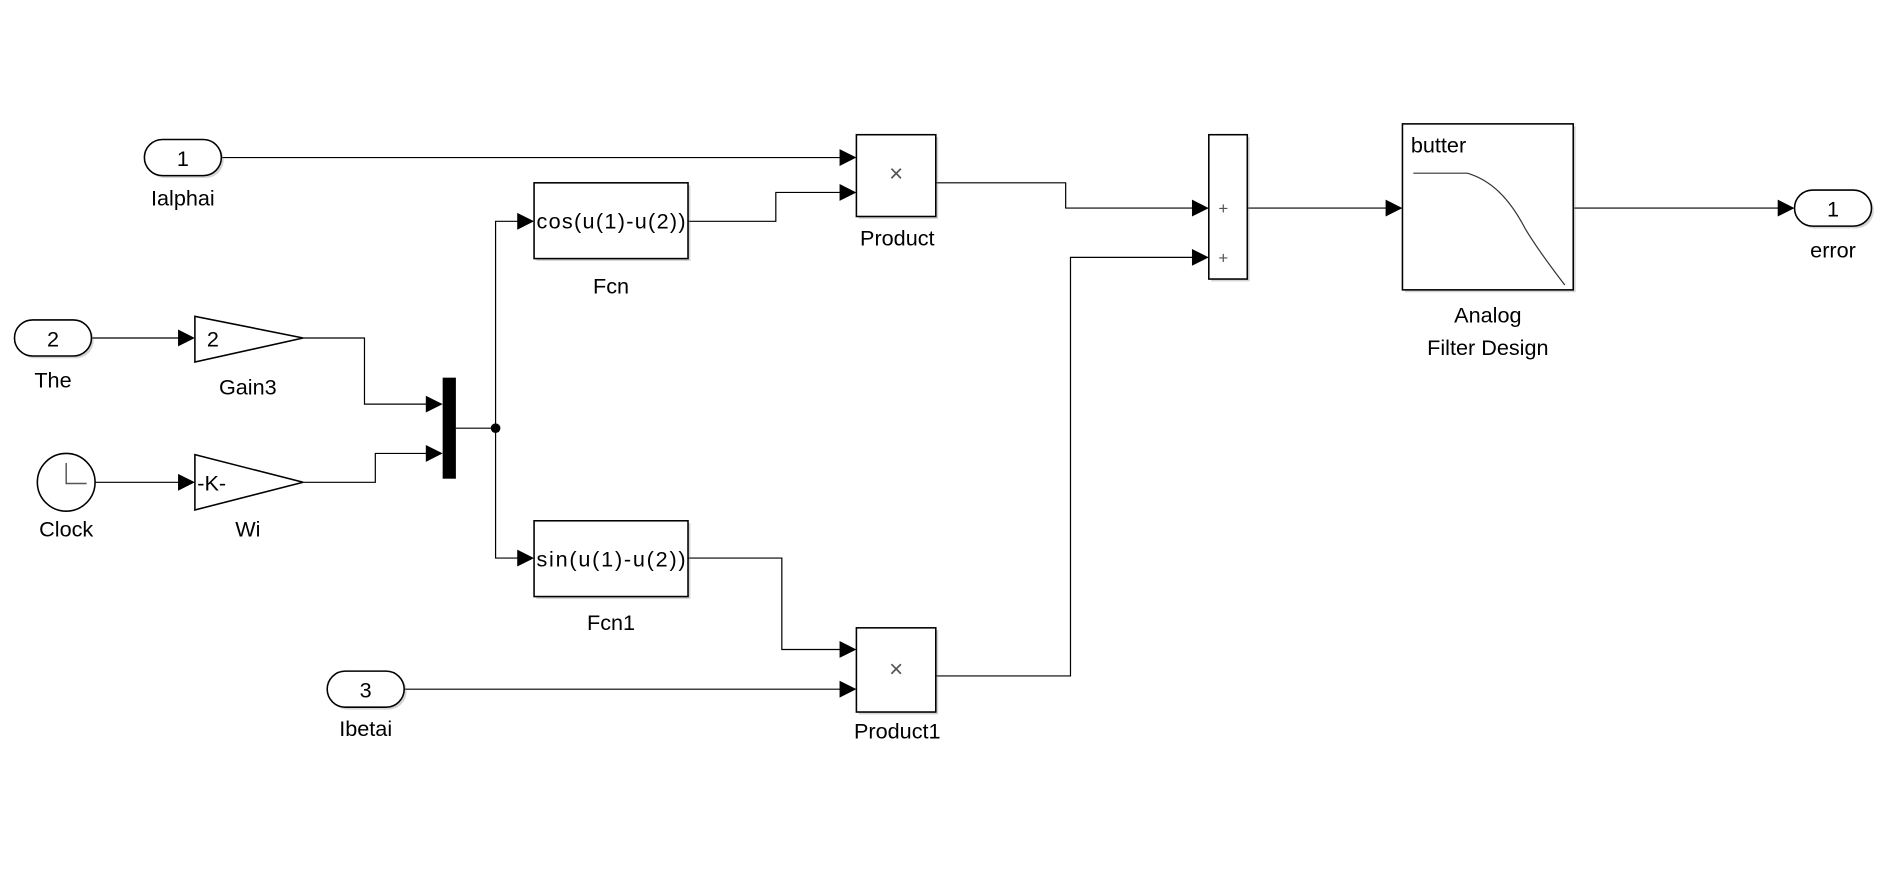 Image resolution: width=1886 pixels, height=878 pixels. I want to click on fcn-block: cos(u(1)-u(2)) Fcn, so click(612, 240).